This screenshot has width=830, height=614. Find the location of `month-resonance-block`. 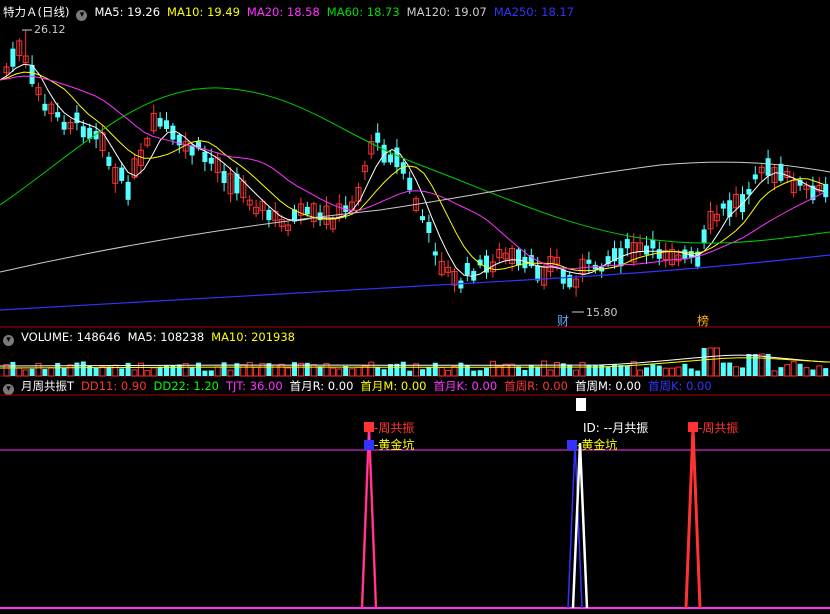

month-resonance-block is located at coordinates (581, 404).